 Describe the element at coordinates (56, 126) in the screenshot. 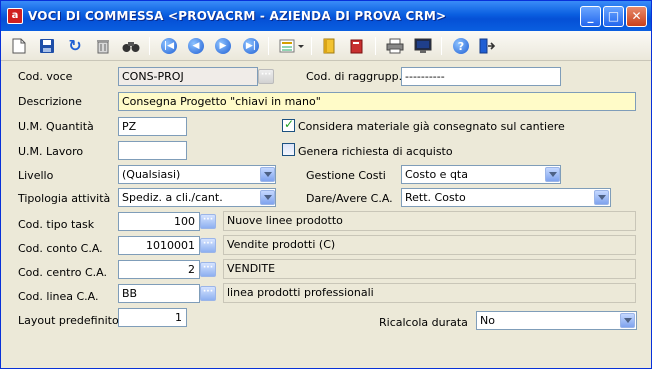

I see `um-quantita-label: U.M. Quantità` at that location.